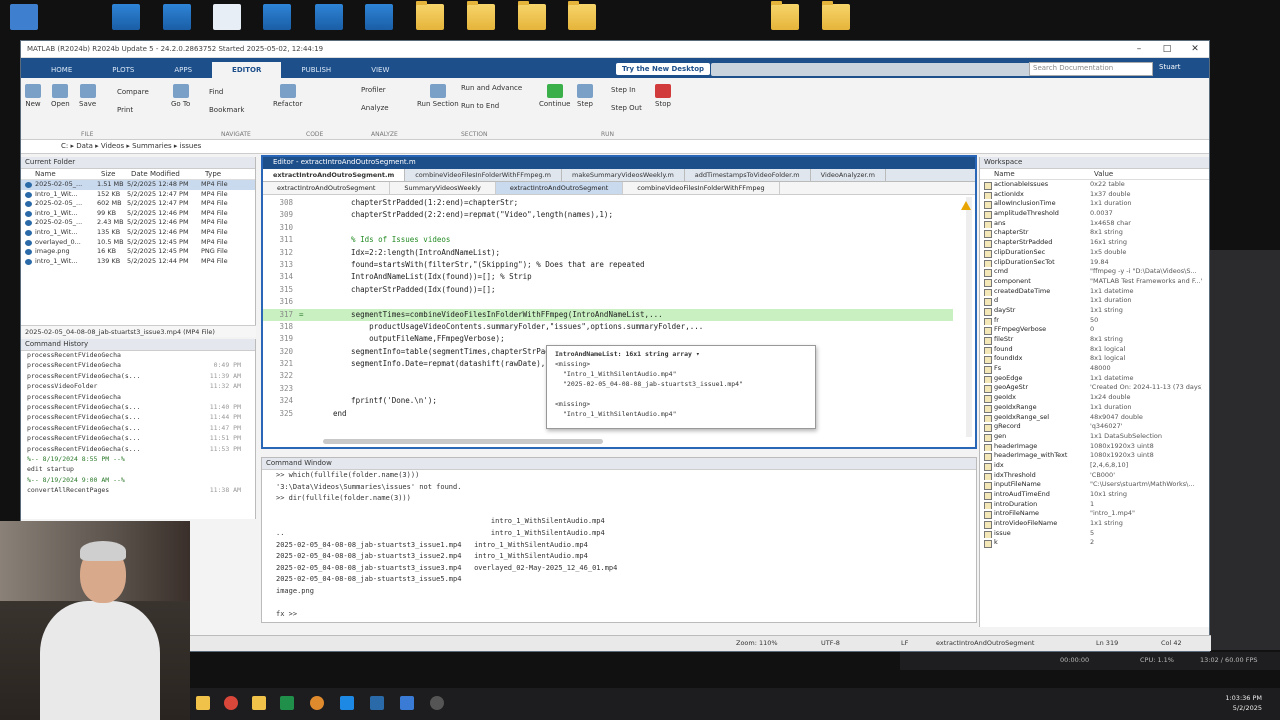 The width and height of the screenshot is (1280, 720). What do you see at coordinates (848, 175) in the screenshot?
I see `editor-file-tab: VideoAnalyzer.m` at bounding box center [848, 175].